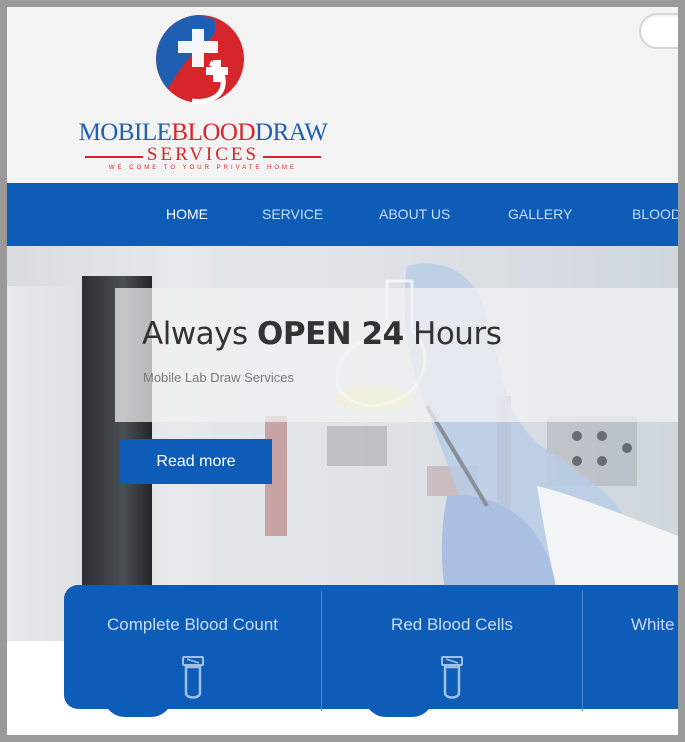  What do you see at coordinates (396, 355) in the screenshot?
I see `hero-caption-panel` at bounding box center [396, 355].